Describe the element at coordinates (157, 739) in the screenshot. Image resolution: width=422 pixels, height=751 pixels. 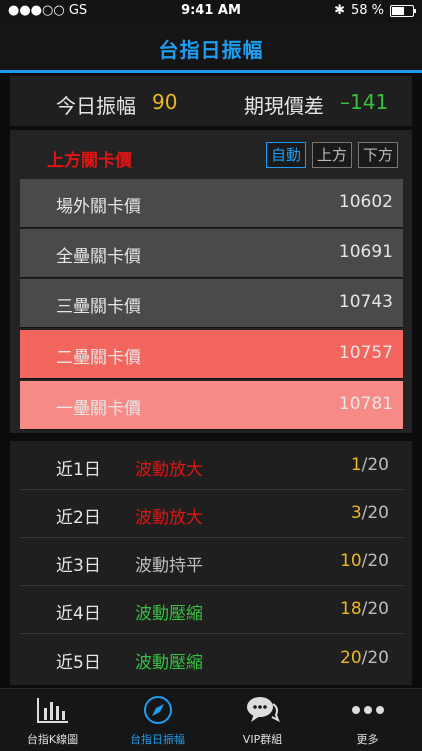
I see `tab-label: 台指日振幅` at that location.